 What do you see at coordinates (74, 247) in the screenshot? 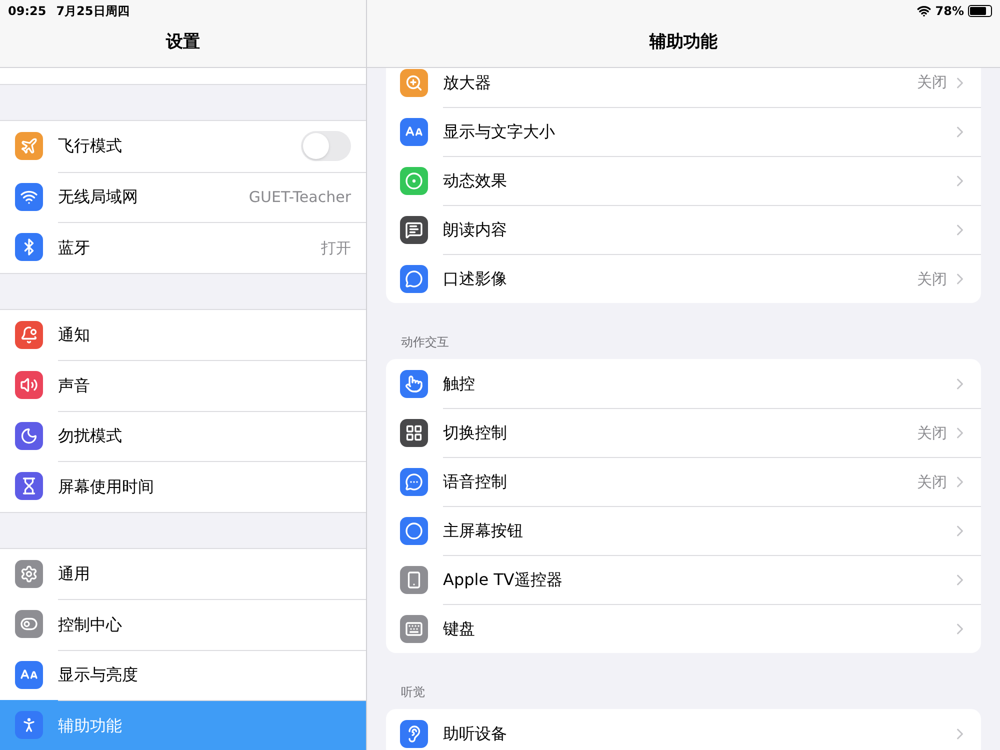
I see `row-label: 蓝牙` at bounding box center [74, 247].